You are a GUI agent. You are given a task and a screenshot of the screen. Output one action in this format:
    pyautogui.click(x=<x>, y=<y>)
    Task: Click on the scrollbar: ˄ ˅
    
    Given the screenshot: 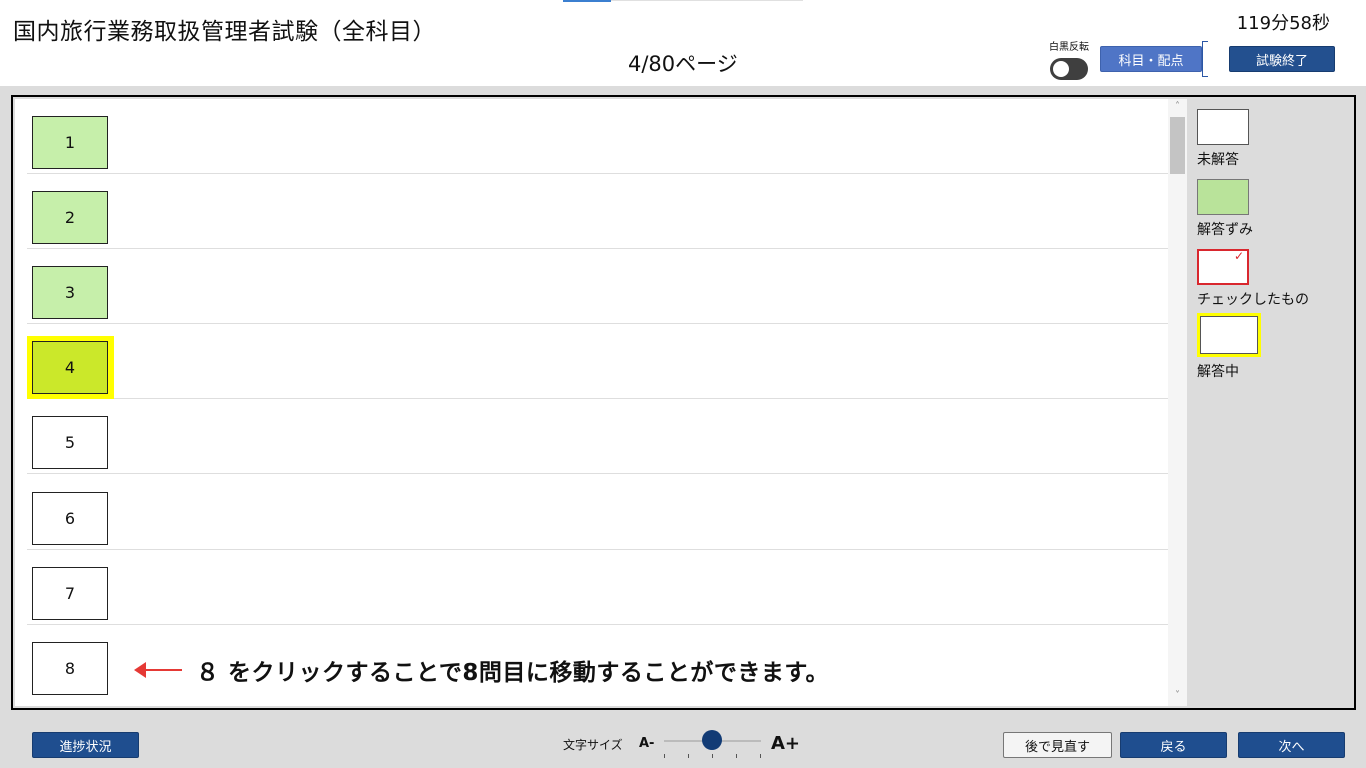 What is the action you would take?
    pyautogui.click(x=1177, y=402)
    